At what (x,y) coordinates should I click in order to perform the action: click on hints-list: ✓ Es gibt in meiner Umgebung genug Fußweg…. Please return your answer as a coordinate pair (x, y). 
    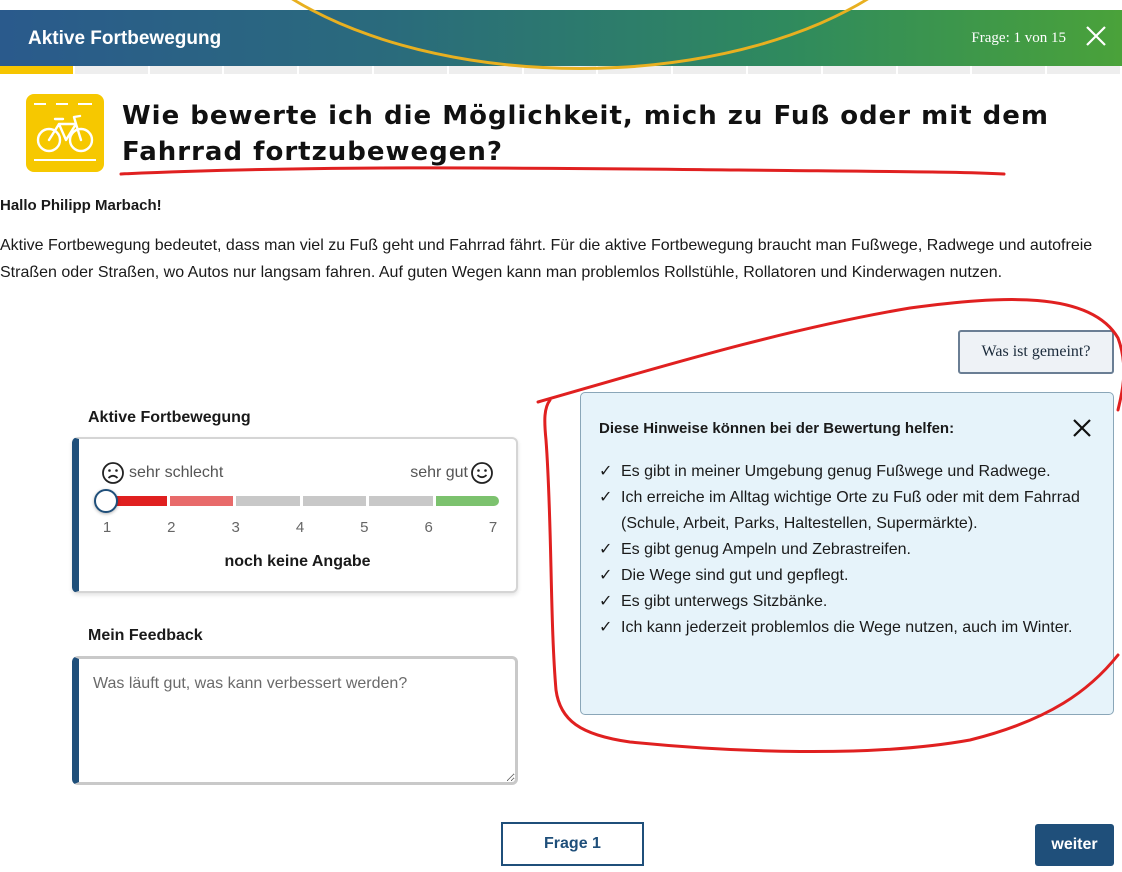
    Looking at the image, I should click on (844, 550).